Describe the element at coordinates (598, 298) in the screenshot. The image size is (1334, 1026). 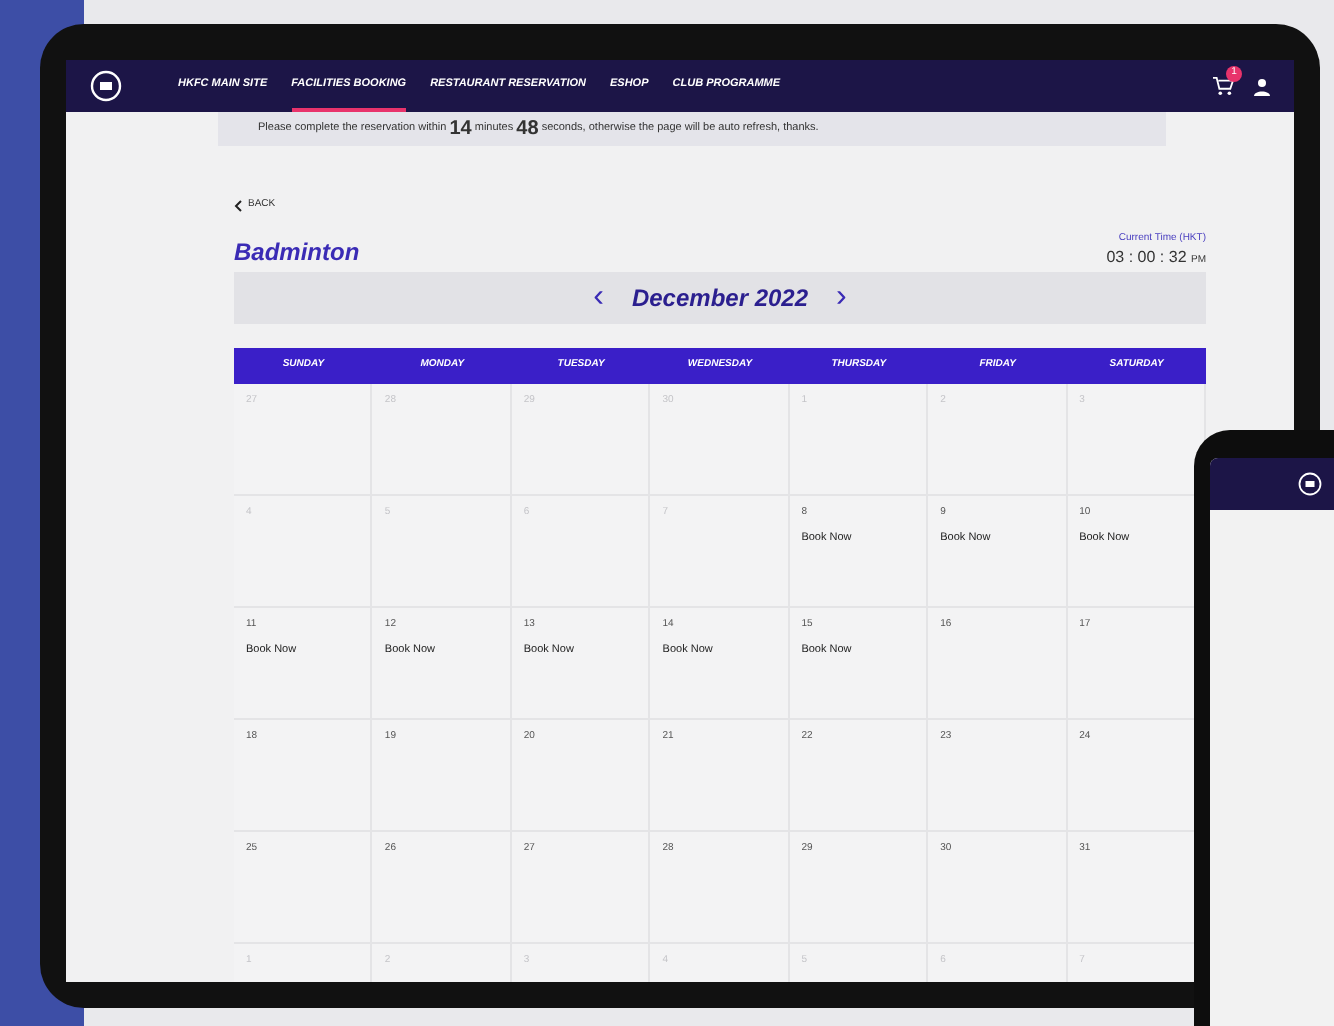
I see `previous-month-button: ‹` at that location.